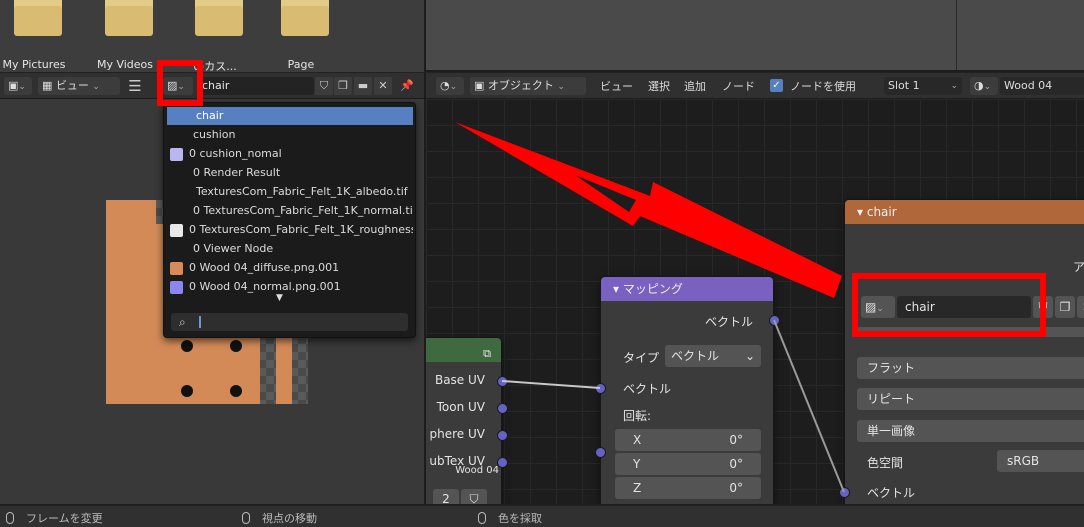  Describe the element at coordinates (72, 85) in the screenshot. I see `view-mode-label: ビュー` at that location.